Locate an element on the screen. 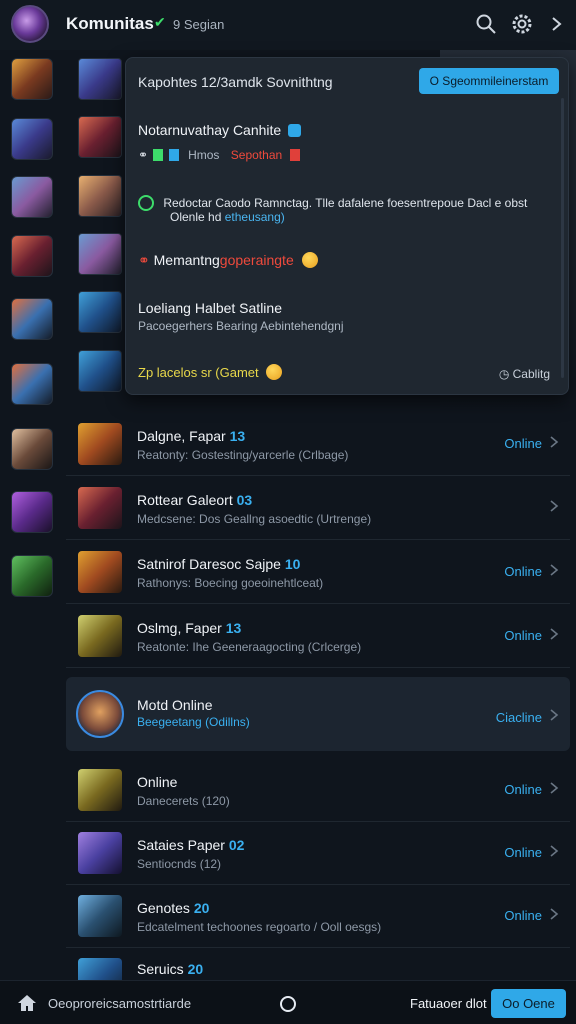 The image size is (576, 1024). bottom-right-label: Fatuaoer dlot is located at coordinates (448, 1003).